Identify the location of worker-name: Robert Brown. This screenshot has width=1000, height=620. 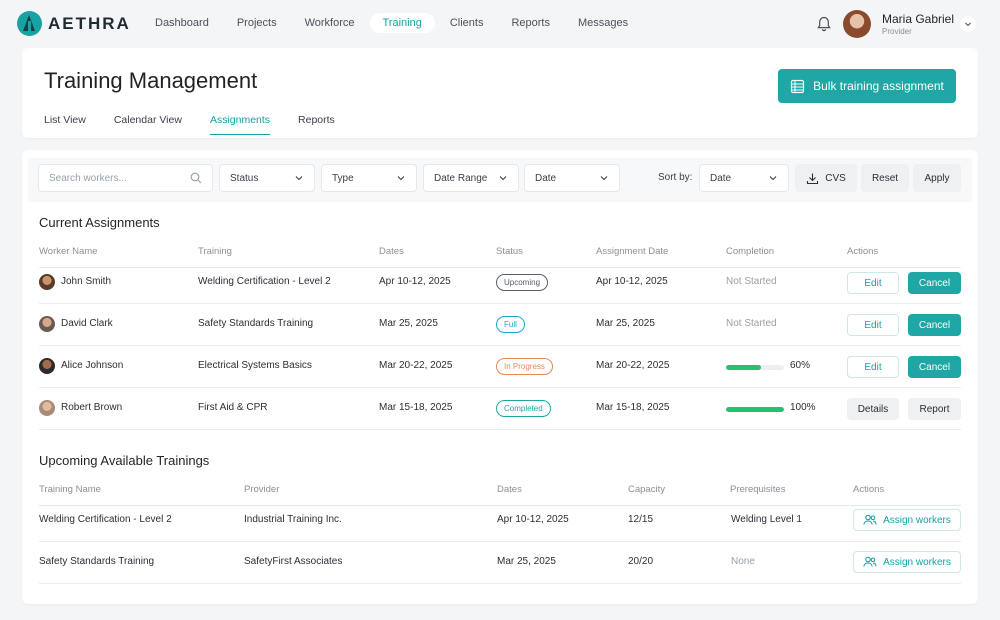
(92, 407).